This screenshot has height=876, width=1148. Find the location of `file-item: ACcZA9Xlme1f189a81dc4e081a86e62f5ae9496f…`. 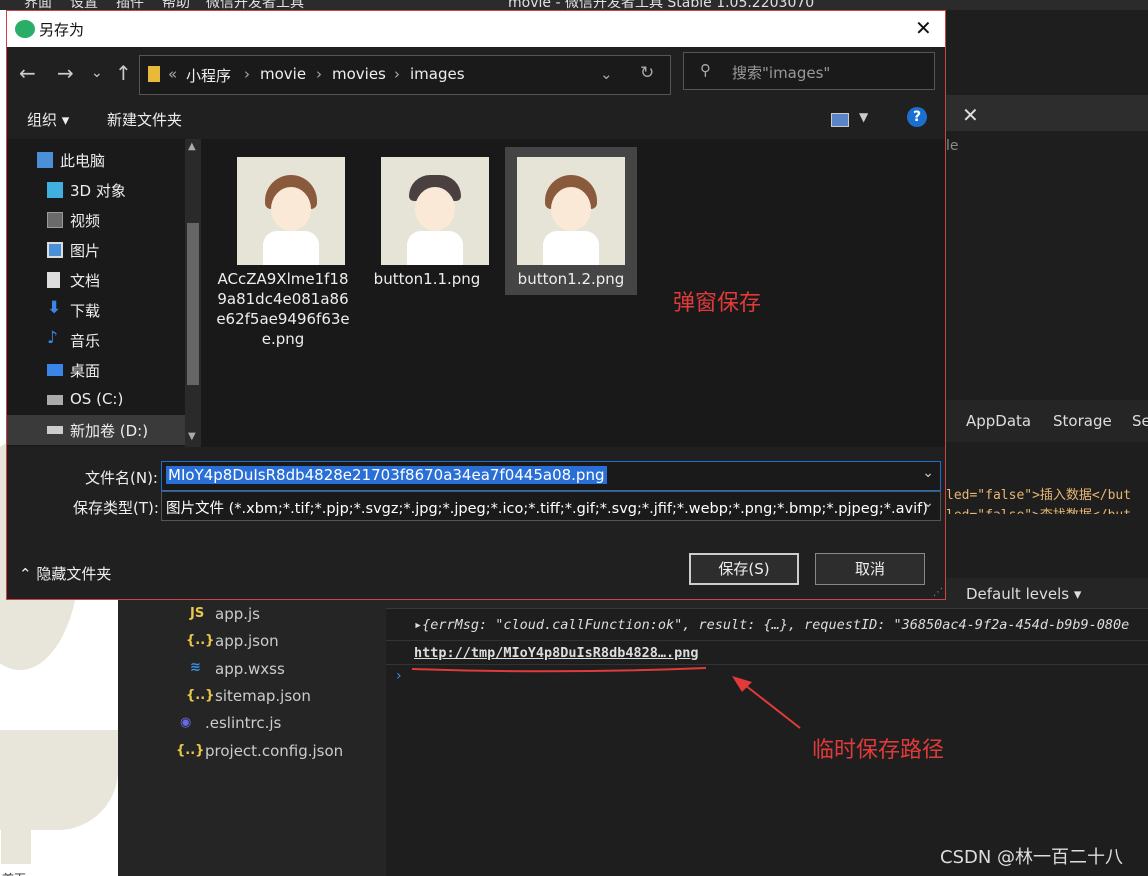

file-item: ACcZA9Xlme1f189a81dc4e081a86e62f5ae9496f… is located at coordinates (283, 247).